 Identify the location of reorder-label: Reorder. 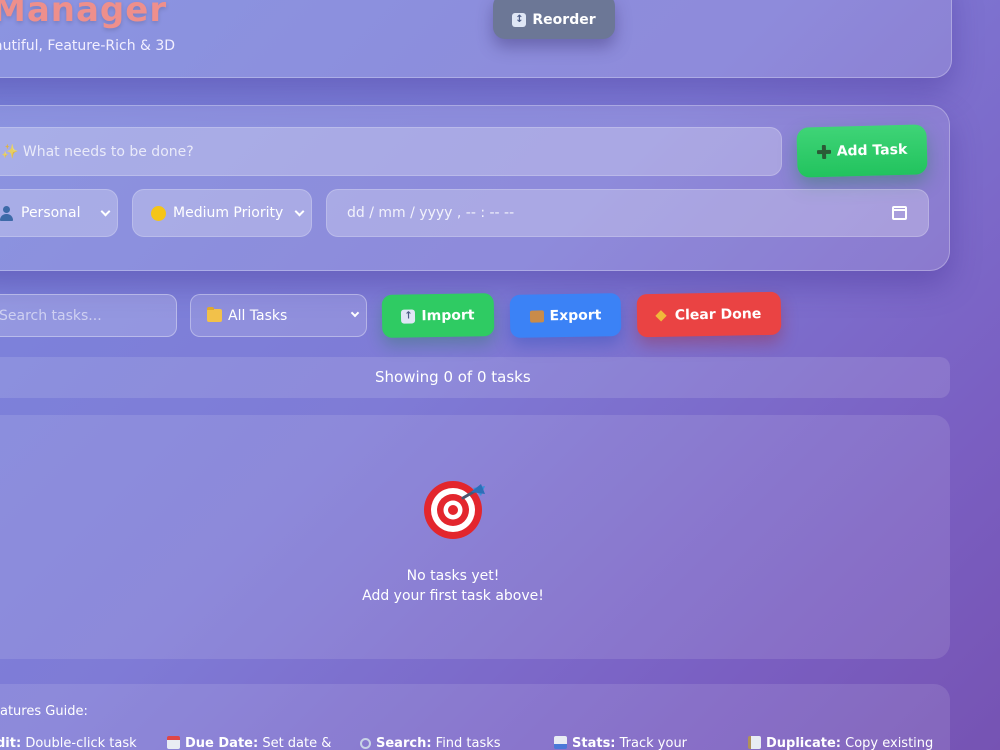
(564, 19).